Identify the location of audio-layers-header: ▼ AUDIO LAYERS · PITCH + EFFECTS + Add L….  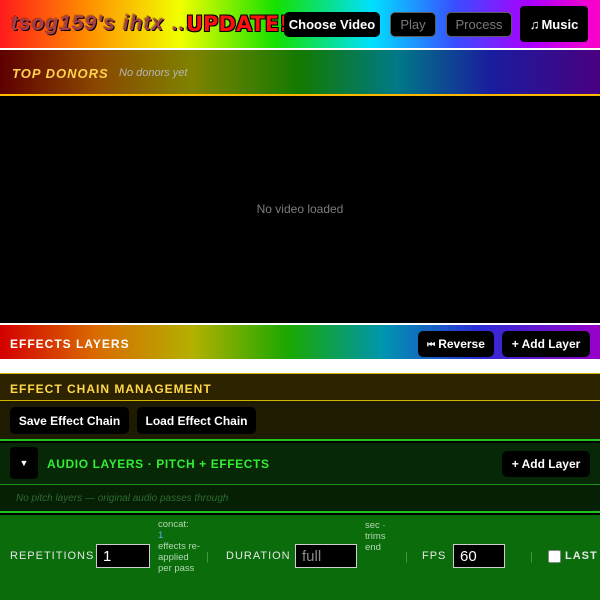
(300, 464).